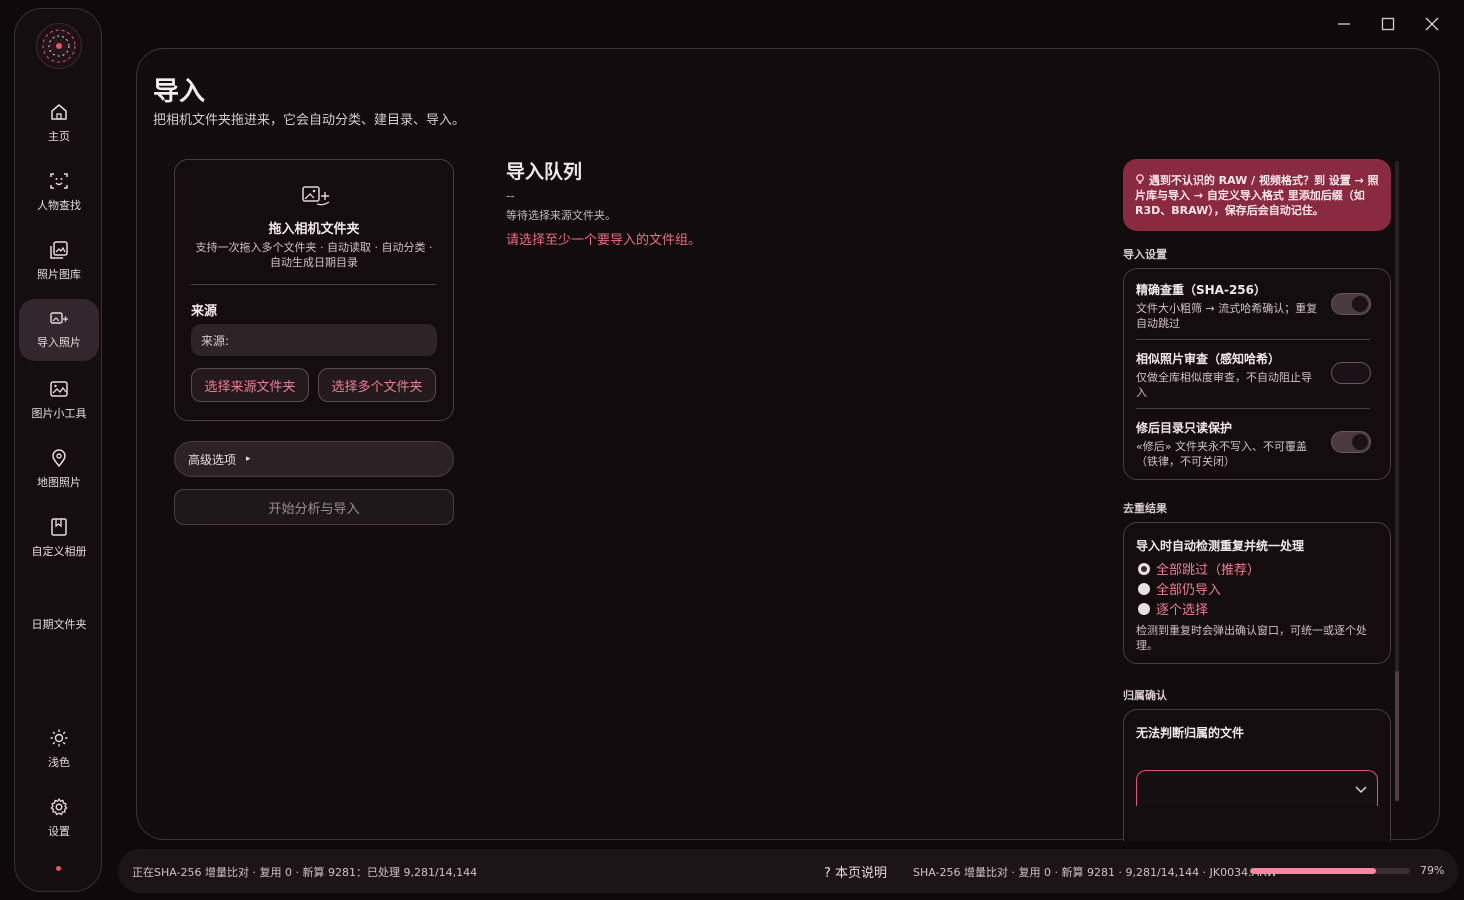  What do you see at coordinates (59, 261) in the screenshot?
I see `sidebar-item-gallery: 照片图库` at bounding box center [59, 261].